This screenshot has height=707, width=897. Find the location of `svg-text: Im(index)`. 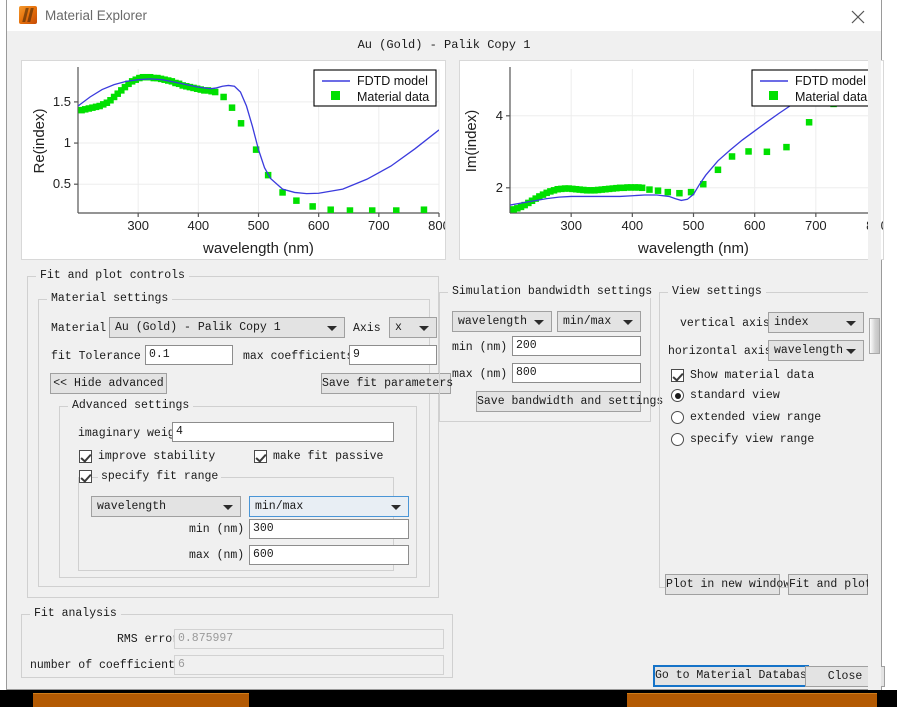

svg-text: Im(index) is located at coordinates (471, 141).